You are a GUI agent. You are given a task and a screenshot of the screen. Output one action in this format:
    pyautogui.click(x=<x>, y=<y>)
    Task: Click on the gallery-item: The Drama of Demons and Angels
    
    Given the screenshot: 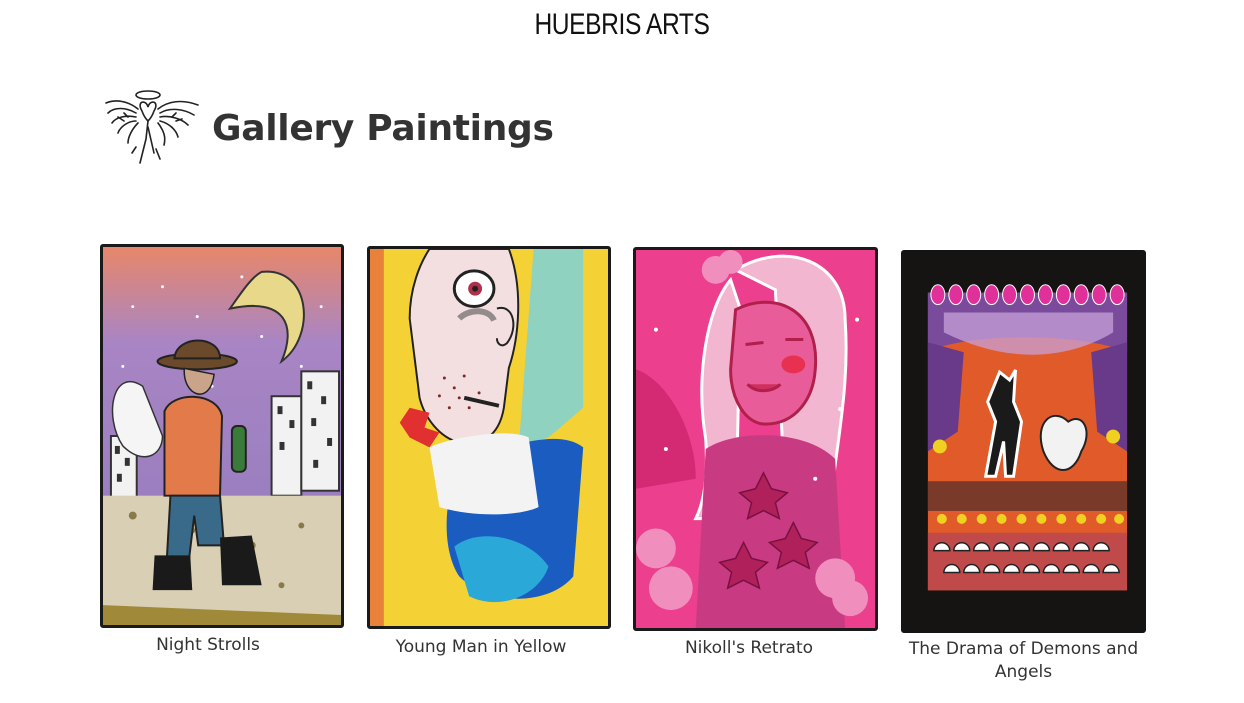 What is the action you would take?
    pyautogui.click(x=1023, y=470)
    